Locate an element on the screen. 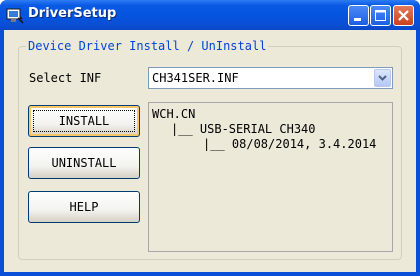 The height and width of the screenshot is (276, 420). close-icon is located at coordinates (403, 15).